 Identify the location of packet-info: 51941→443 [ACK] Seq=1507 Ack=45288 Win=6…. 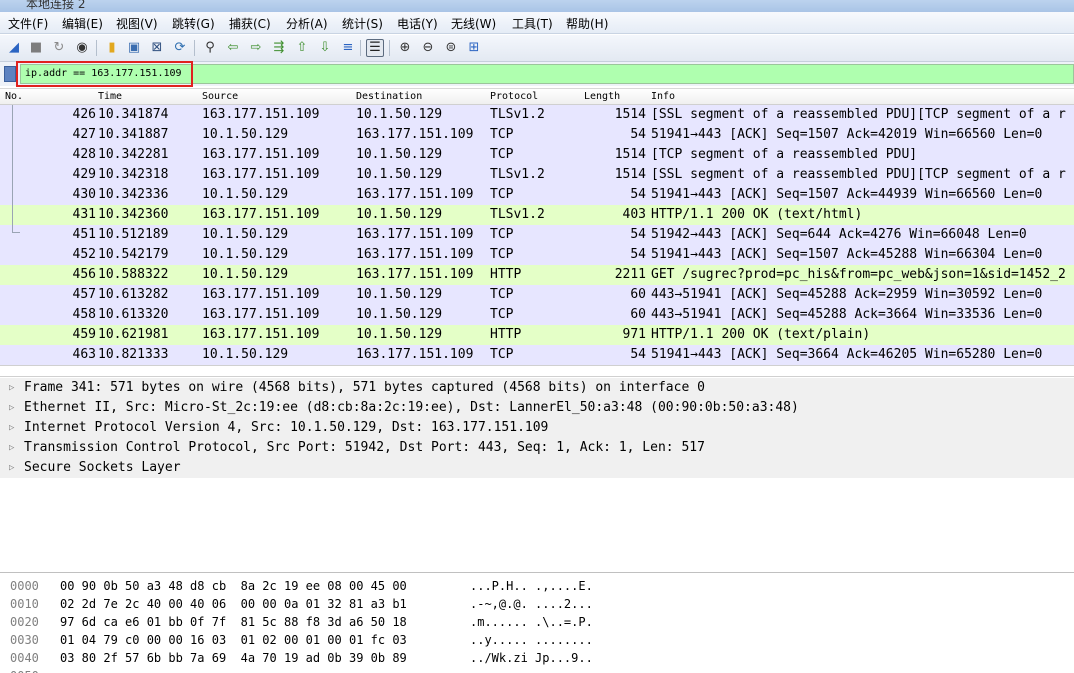
(847, 254).